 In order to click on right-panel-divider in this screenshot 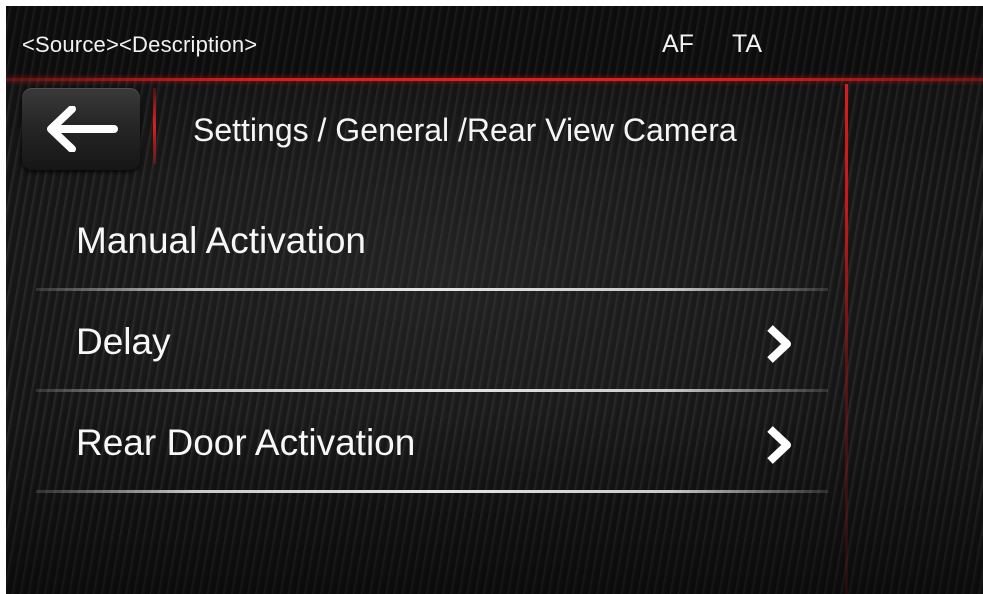, I will do `click(846, 339)`.